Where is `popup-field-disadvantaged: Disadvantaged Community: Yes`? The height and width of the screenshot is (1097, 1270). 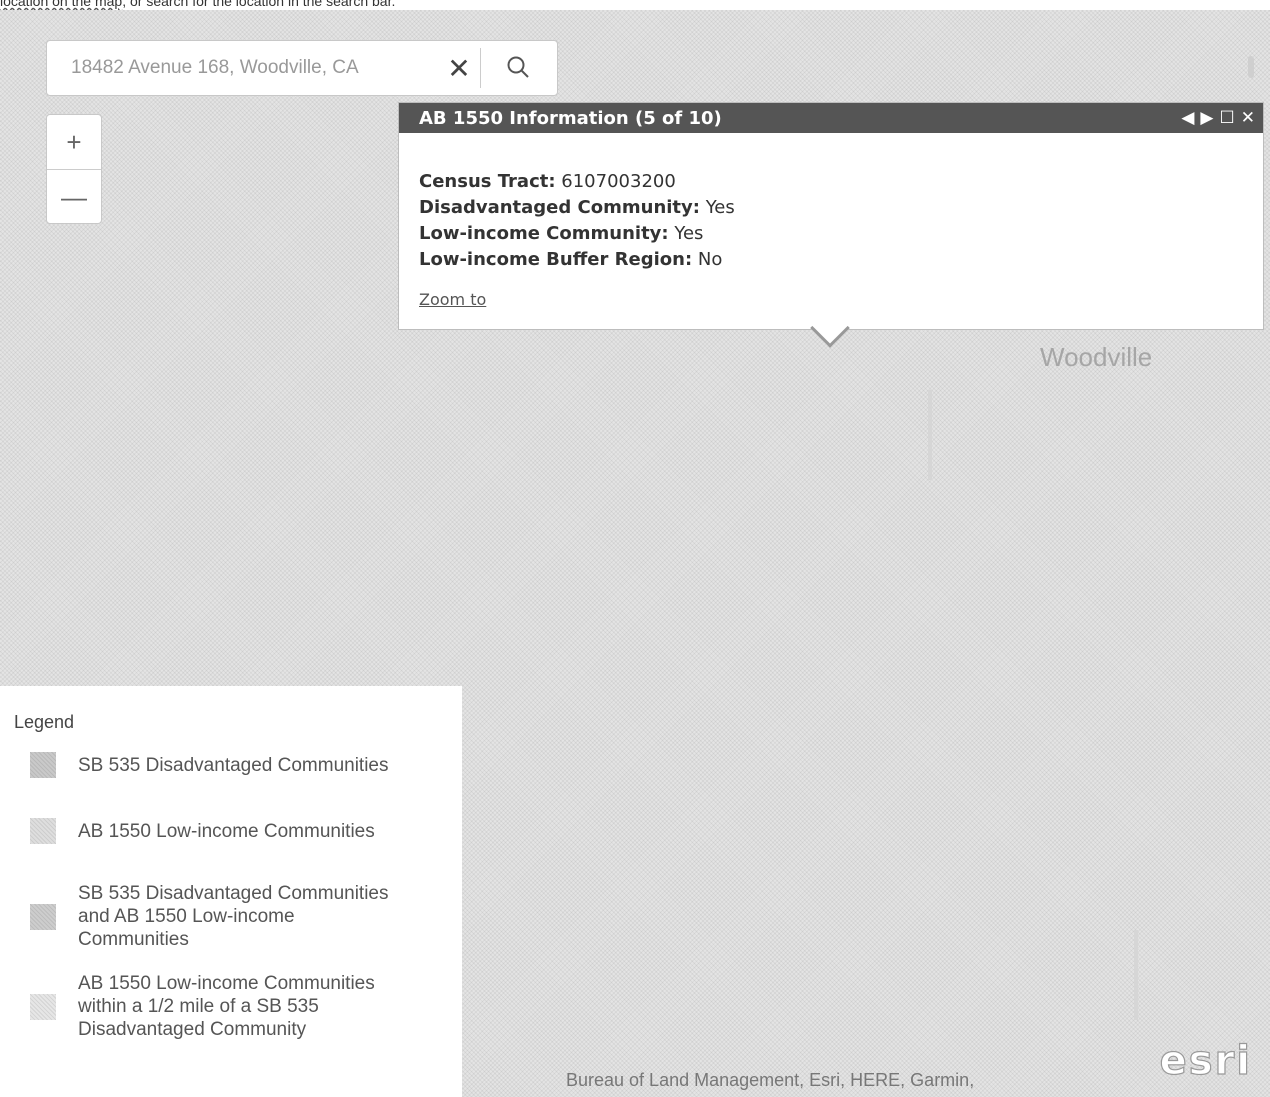 popup-field-disadvantaged: Disadvantaged Community: Yes is located at coordinates (577, 207).